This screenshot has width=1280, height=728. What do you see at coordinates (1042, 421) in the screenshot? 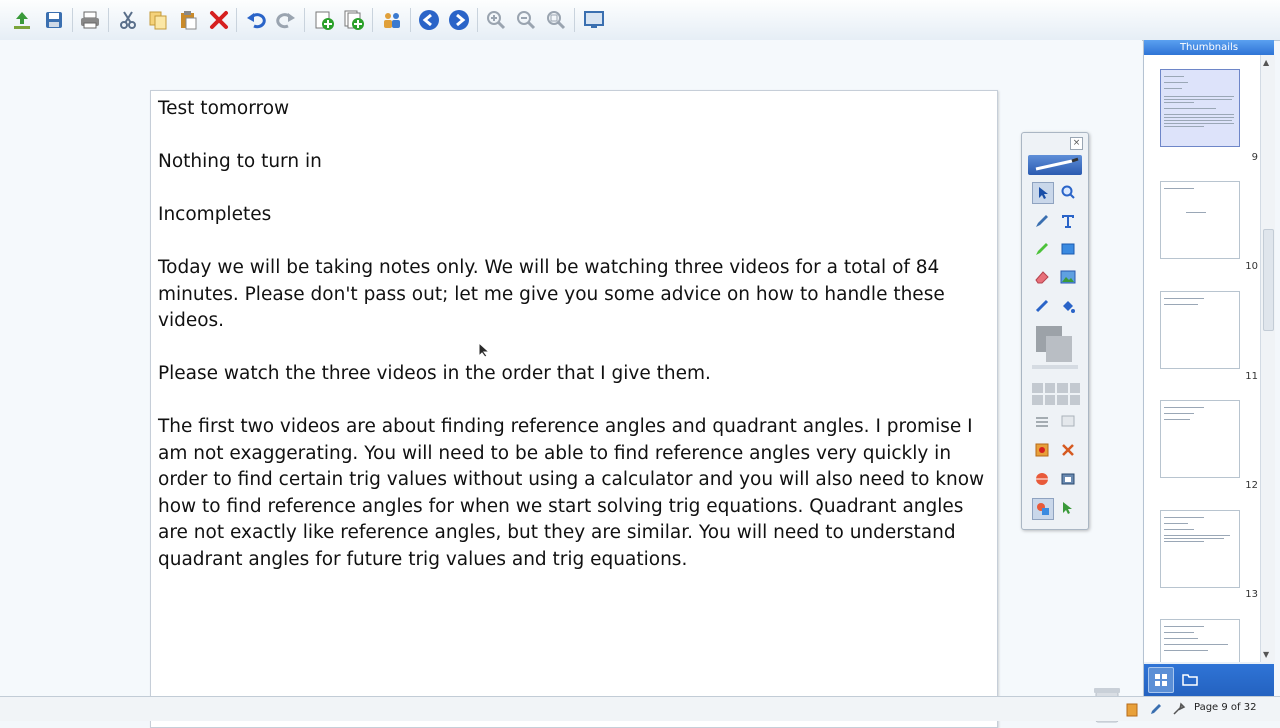
I see `lines-icon` at bounding box center [1042, 421].